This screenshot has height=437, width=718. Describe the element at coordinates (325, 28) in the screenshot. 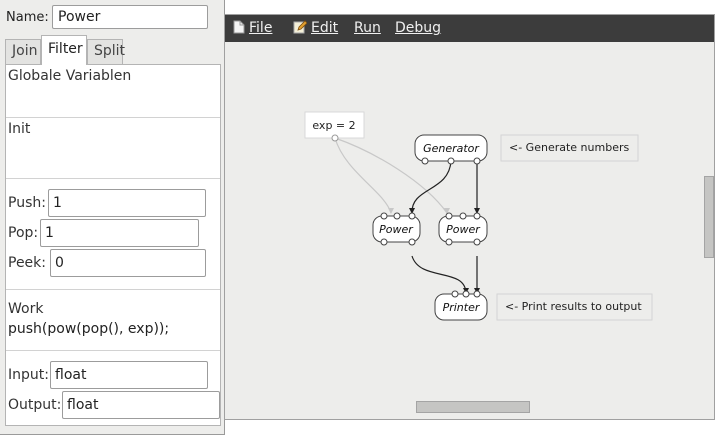

I see `menu-edit-label: Edit` at that location.